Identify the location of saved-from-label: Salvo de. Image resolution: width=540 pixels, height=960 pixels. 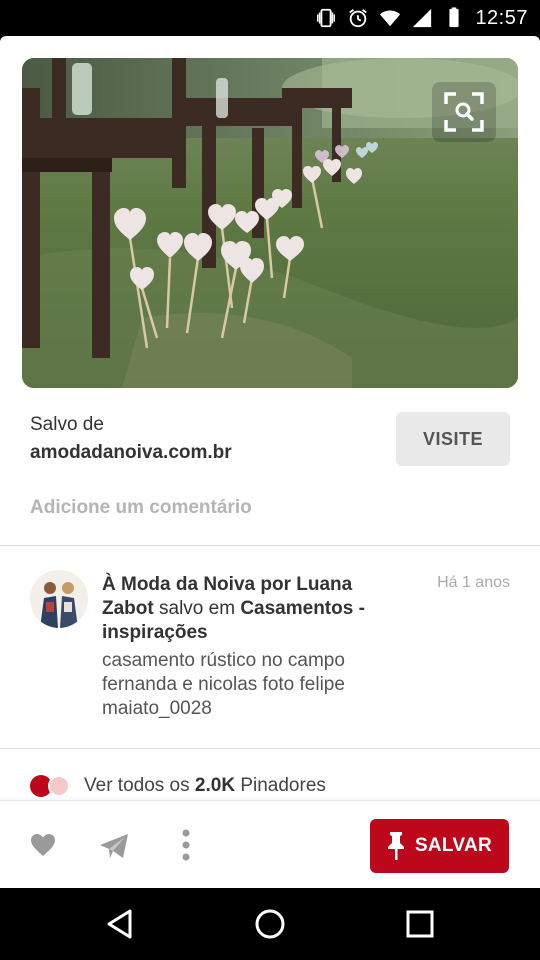
(67, 424).